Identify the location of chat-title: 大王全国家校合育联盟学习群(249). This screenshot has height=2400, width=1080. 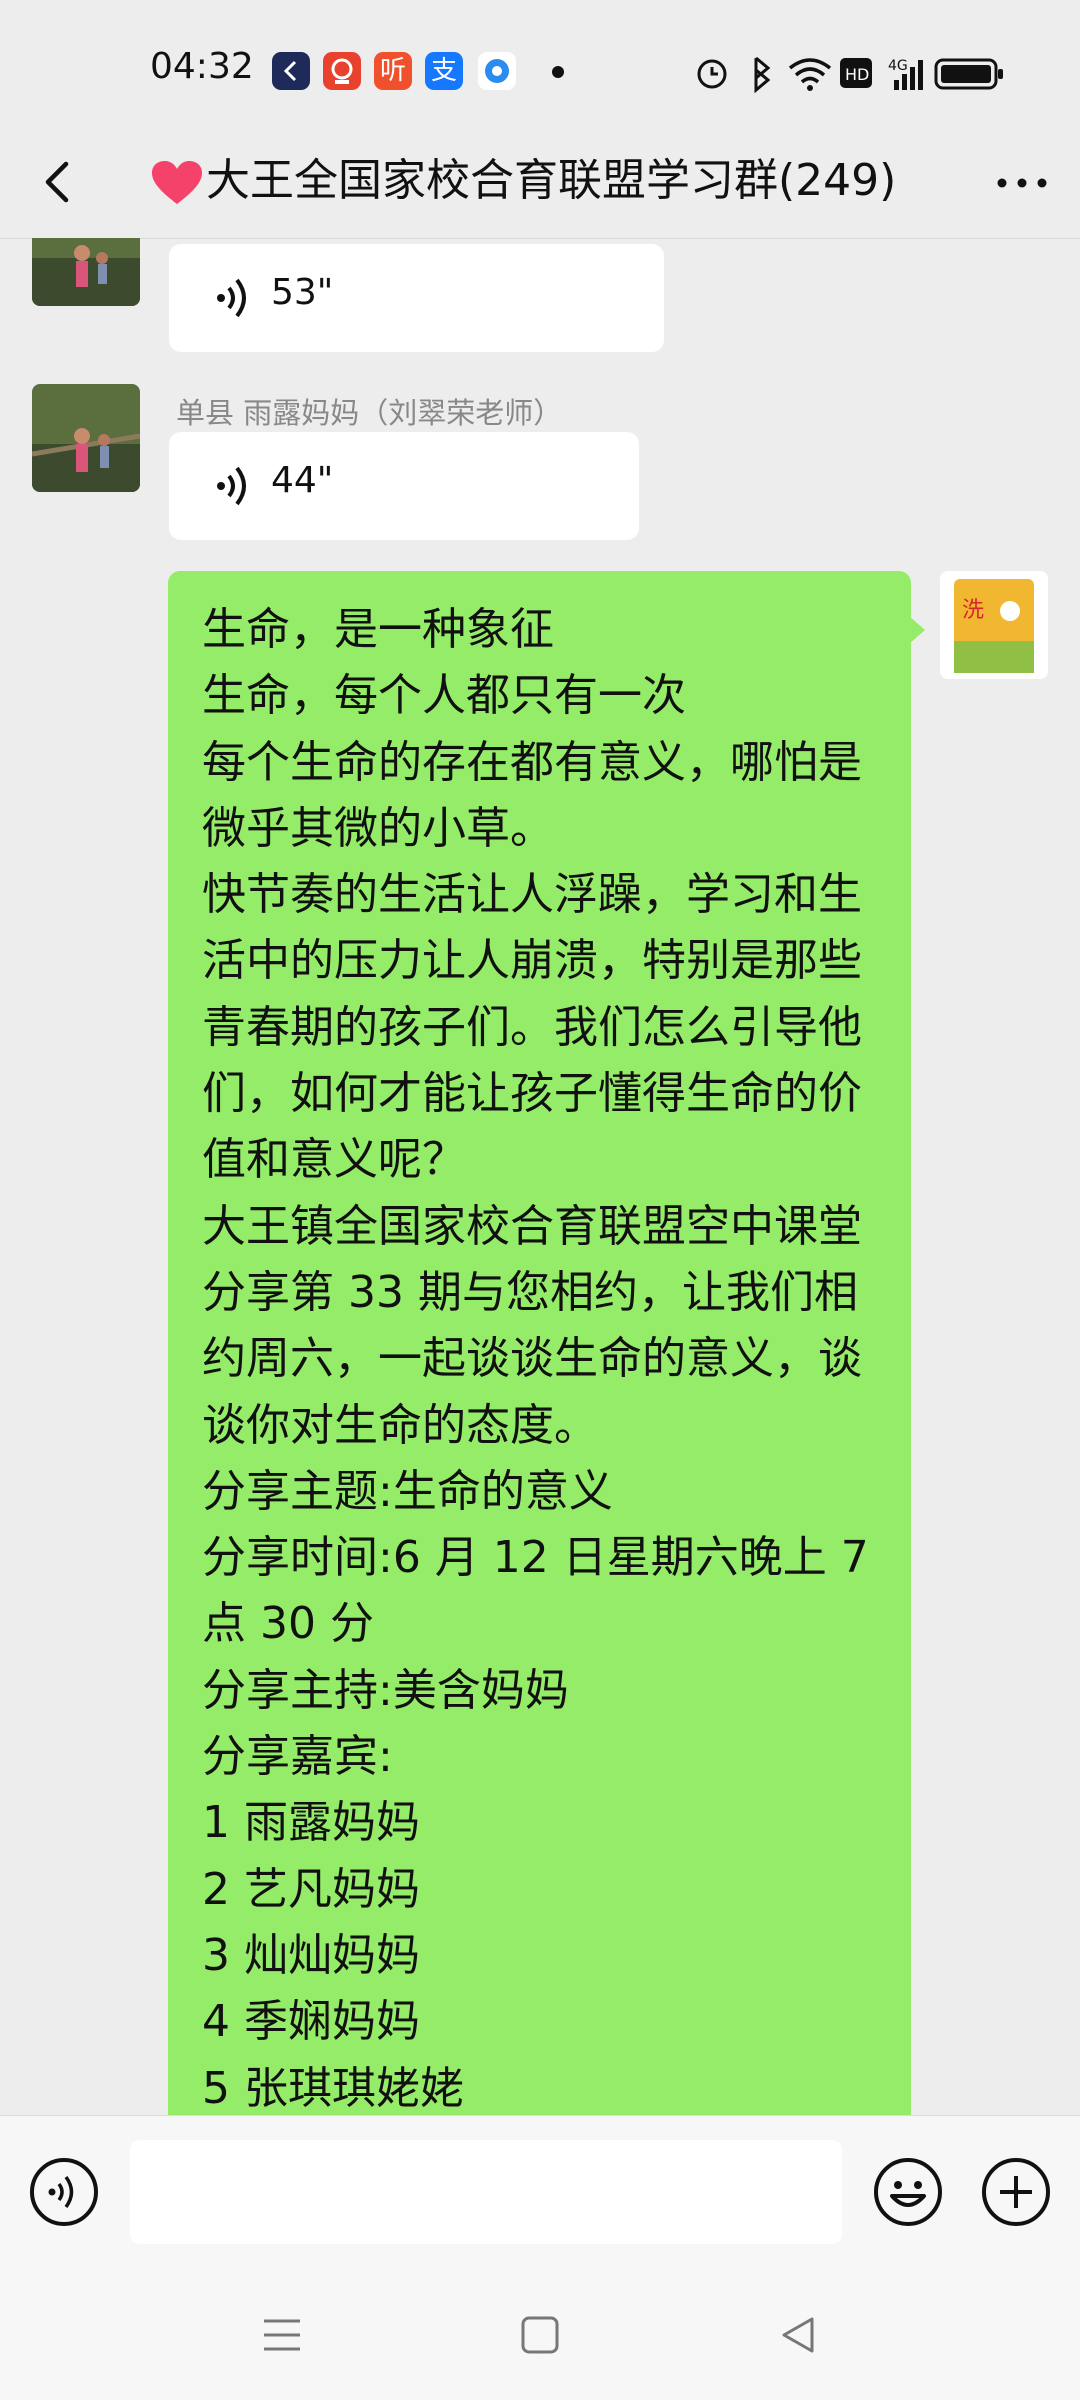
(540, 181).